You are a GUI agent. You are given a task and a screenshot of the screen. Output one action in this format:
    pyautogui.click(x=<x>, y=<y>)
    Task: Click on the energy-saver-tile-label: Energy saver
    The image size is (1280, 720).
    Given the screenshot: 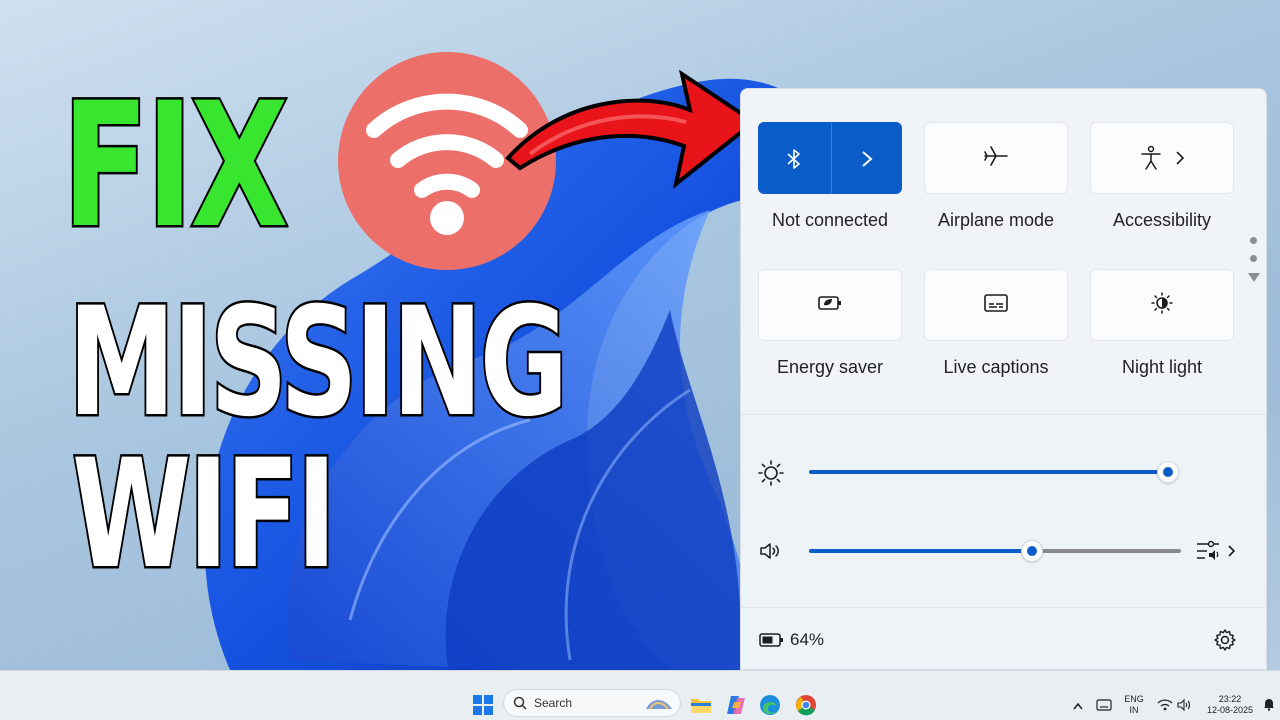 What is the action you would take?
    pyautogui.click(x=830, y=367)
    